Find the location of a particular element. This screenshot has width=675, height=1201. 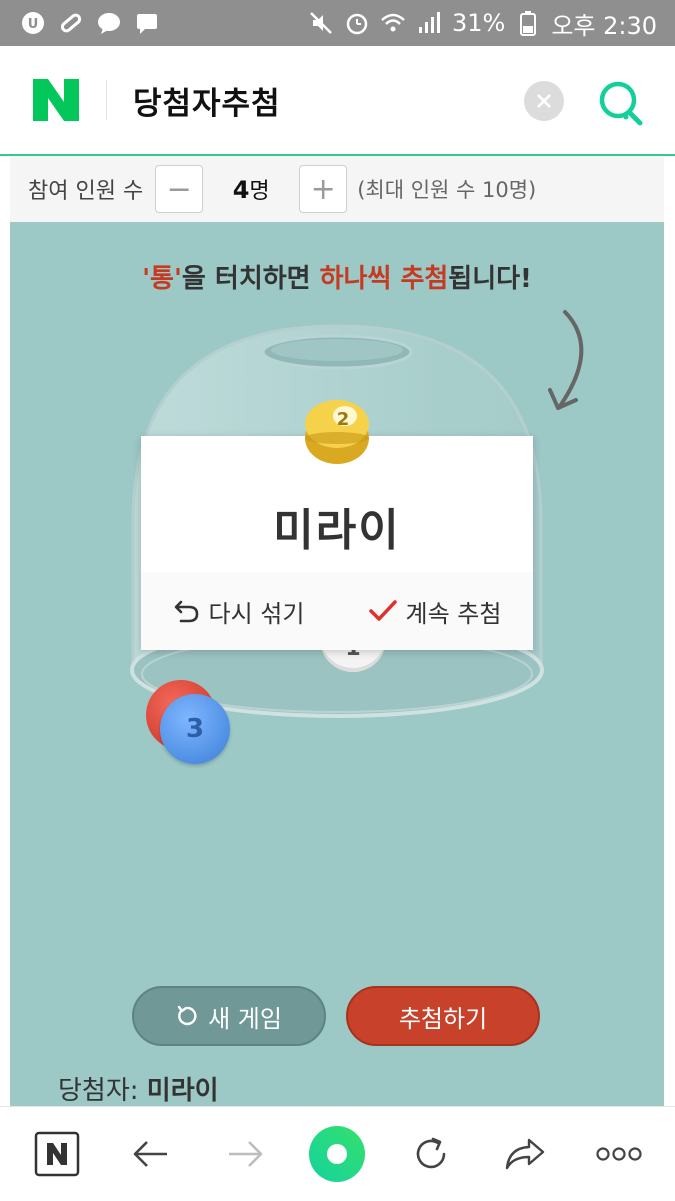

participant-count-unit: 명 is located at coordinates (259, 191).